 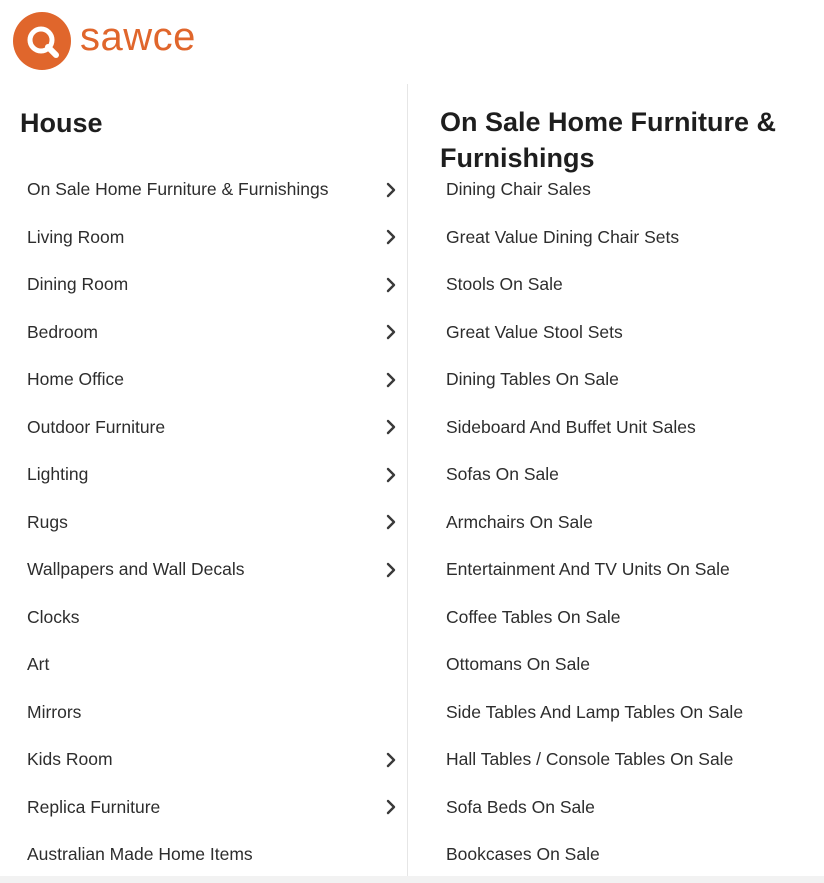 What do you see at coordinates (631, 333) in the screenshot?
I see `subcategory-link-great-value-stool-sets: Great Value Stool Sets` at bounding box center [631, 333].